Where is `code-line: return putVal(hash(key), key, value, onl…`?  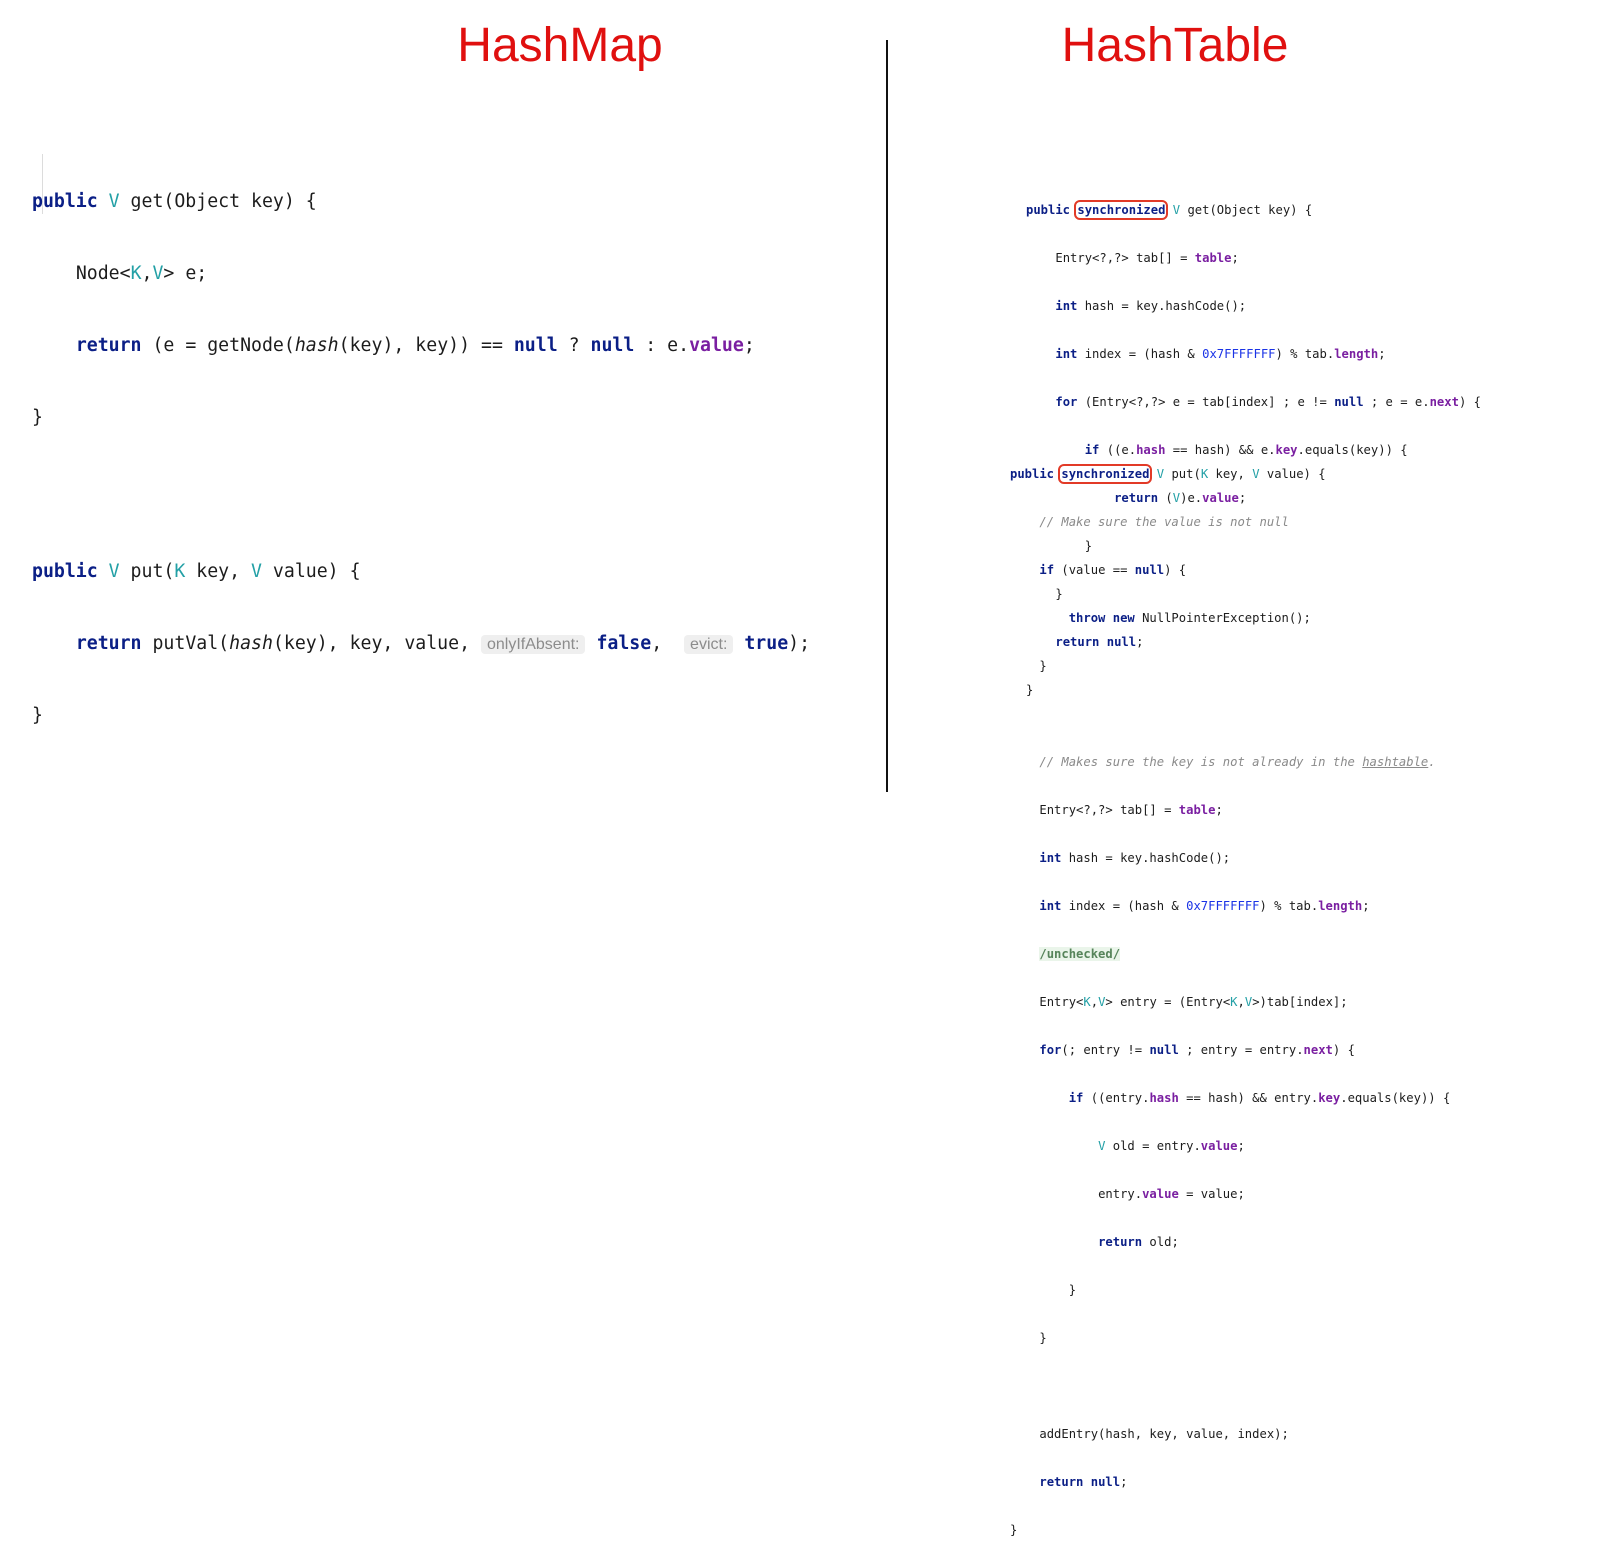
code-line: return putVal(hash(key), key, value, onl… is located at coordinates (443, 643).